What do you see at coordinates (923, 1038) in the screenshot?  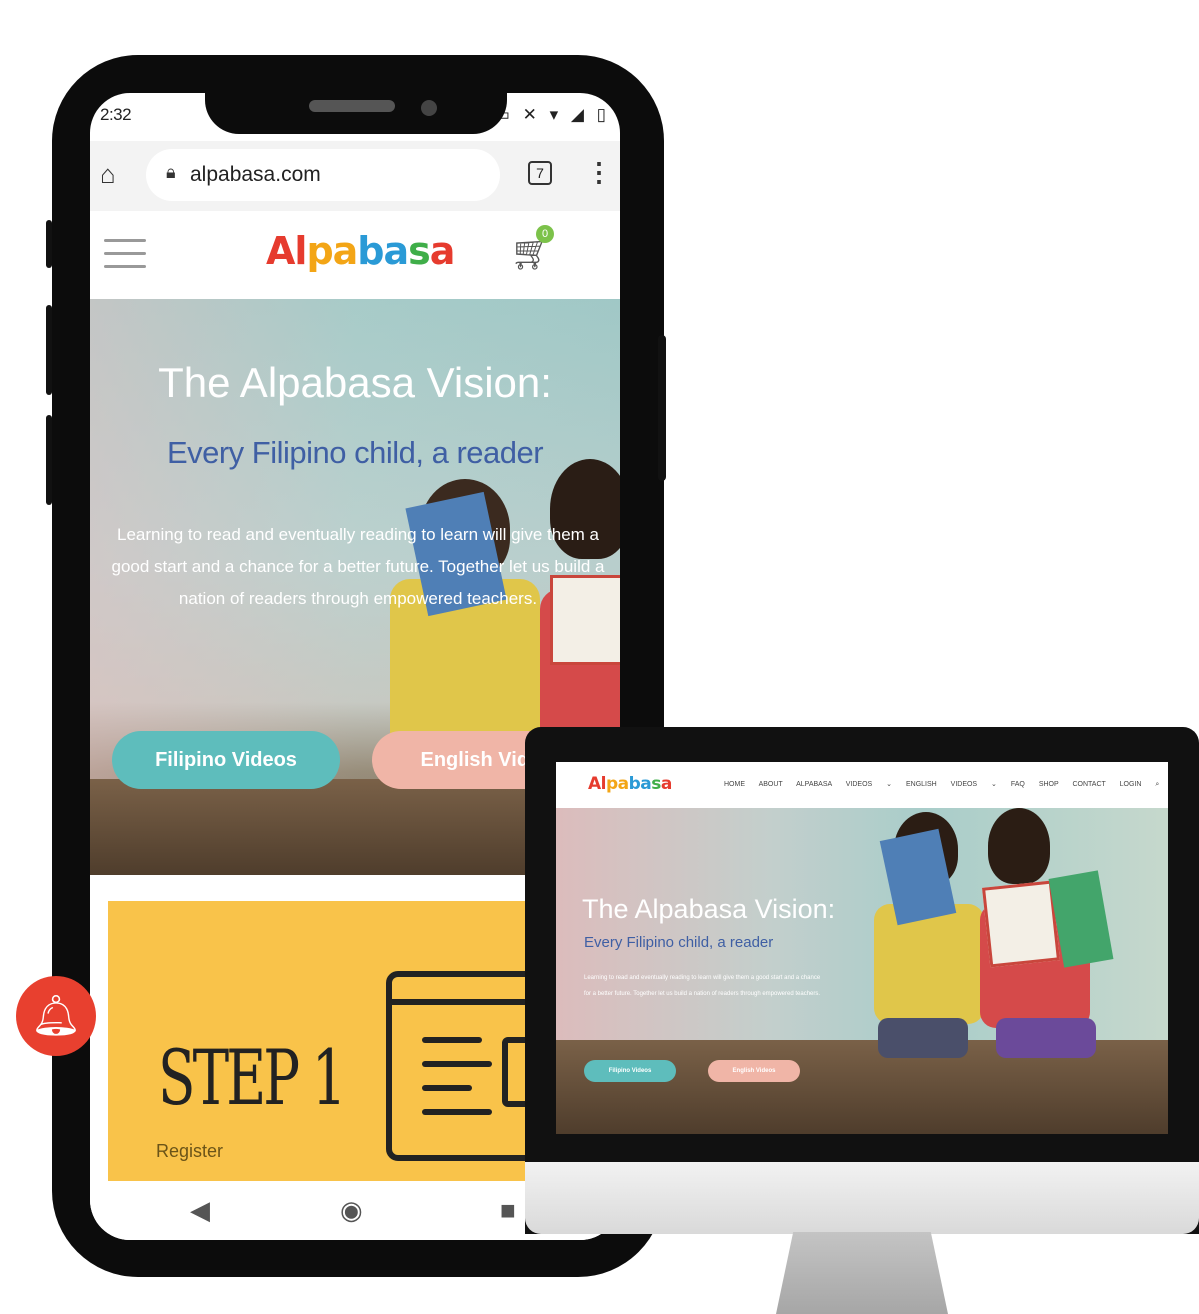 I see `child-photo-shorts` at bounding box center [923, 1038].